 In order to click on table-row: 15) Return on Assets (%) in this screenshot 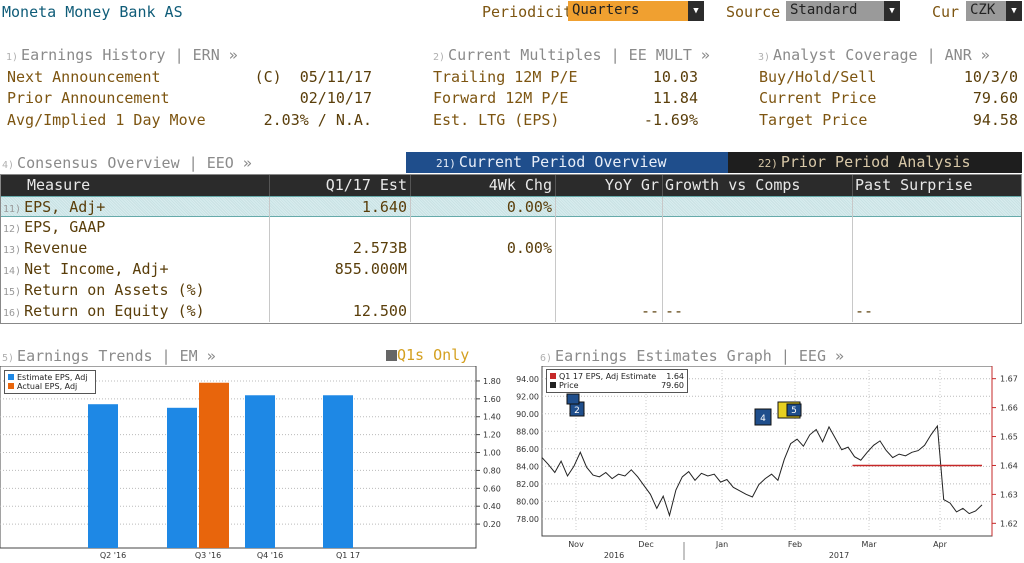, I will do `click(511, 290)`.